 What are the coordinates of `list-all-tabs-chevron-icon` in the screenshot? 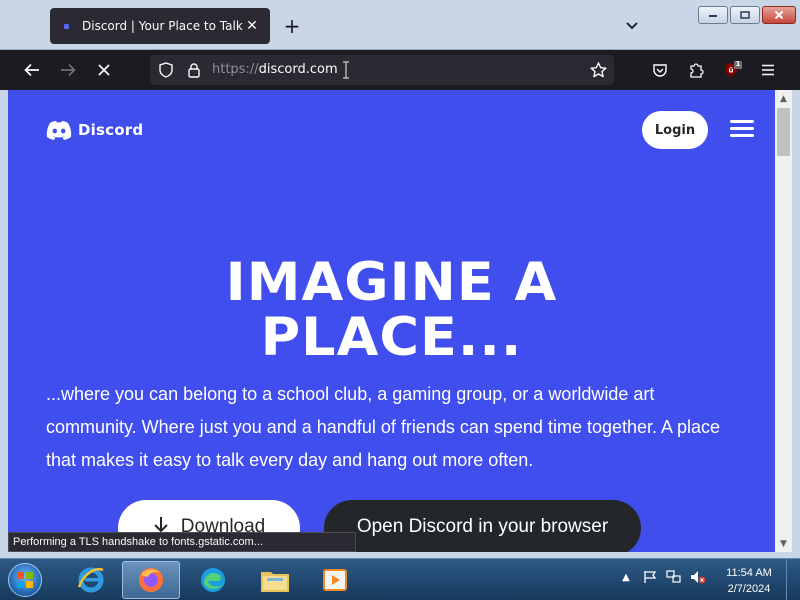 It's located at (632, 26).